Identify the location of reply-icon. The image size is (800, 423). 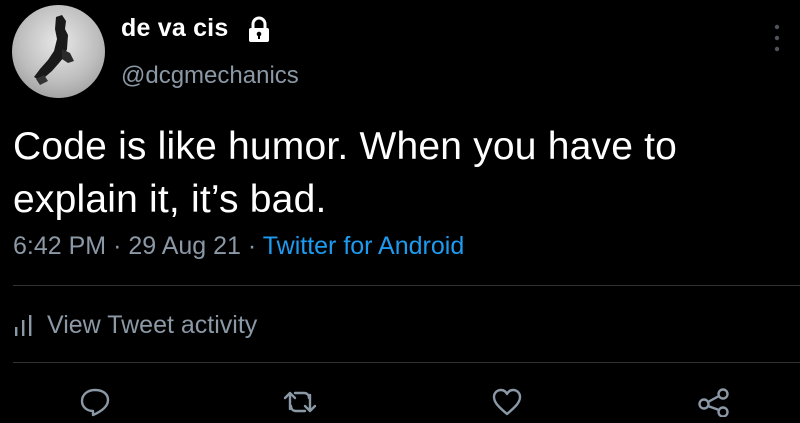
(95, 402).